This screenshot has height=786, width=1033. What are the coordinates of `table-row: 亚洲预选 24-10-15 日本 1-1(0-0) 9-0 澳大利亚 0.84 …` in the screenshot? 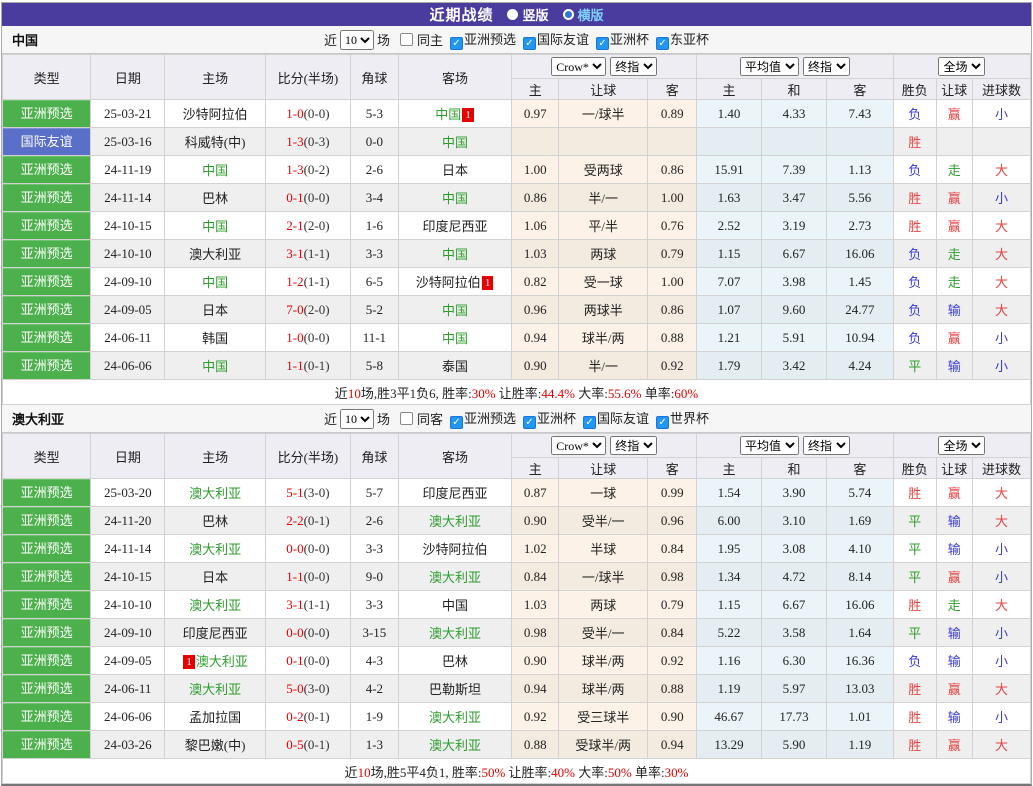 It's located at (516, 576).